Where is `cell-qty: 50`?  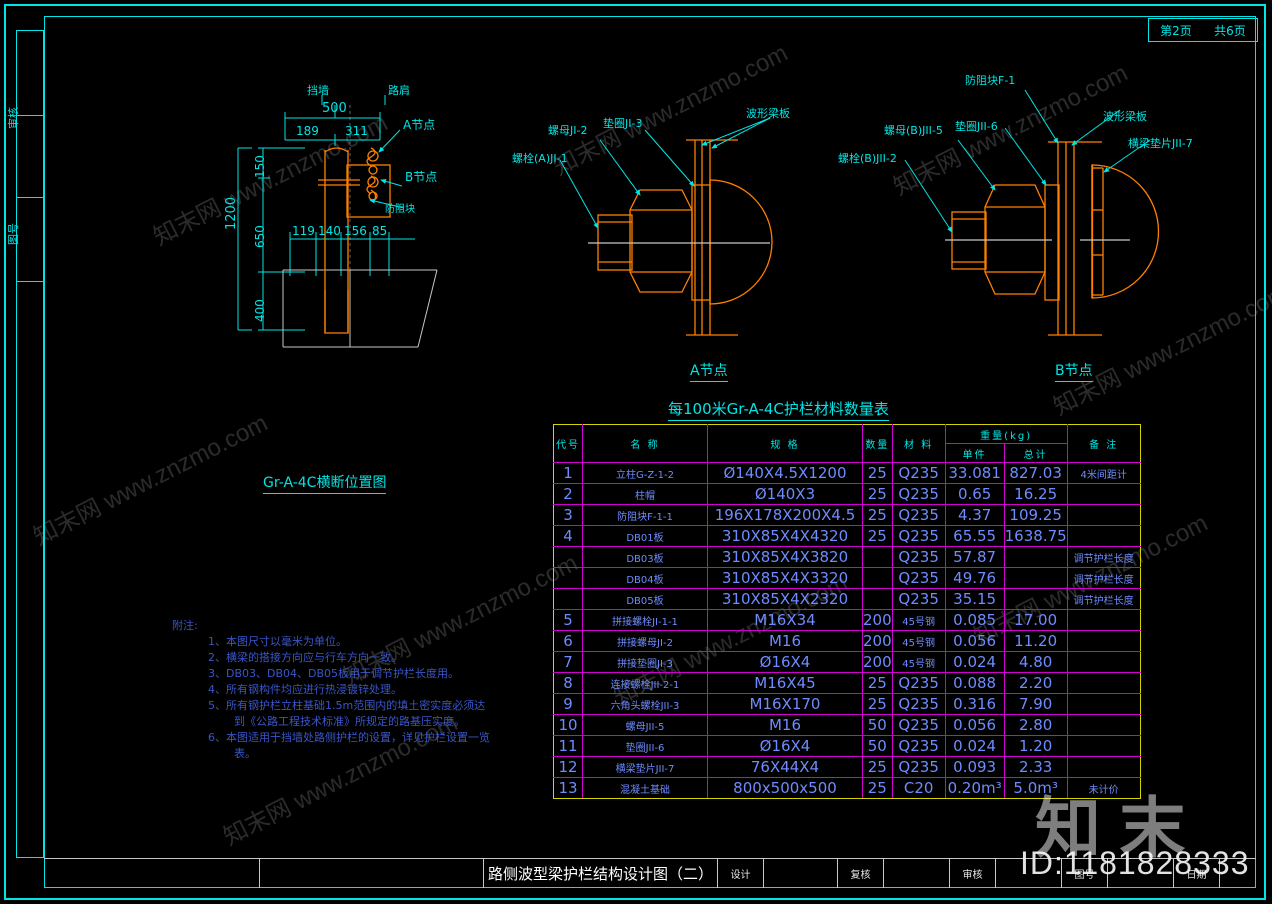 cell-qty: 50 is located at coordinates (877, 746).